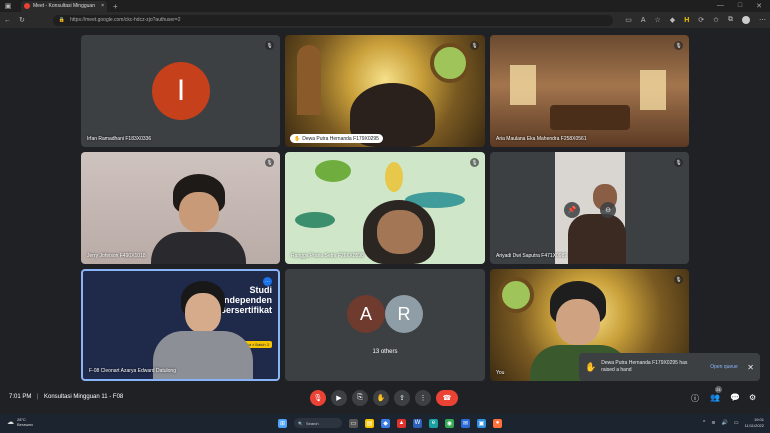 This screenshot has height=433, width=770. Describe the element at coordinates (385, 208) in the screenshot. I see `participant-tile-rangga: 🎙 Rangga Pranu Setra F266X0598` at that location.